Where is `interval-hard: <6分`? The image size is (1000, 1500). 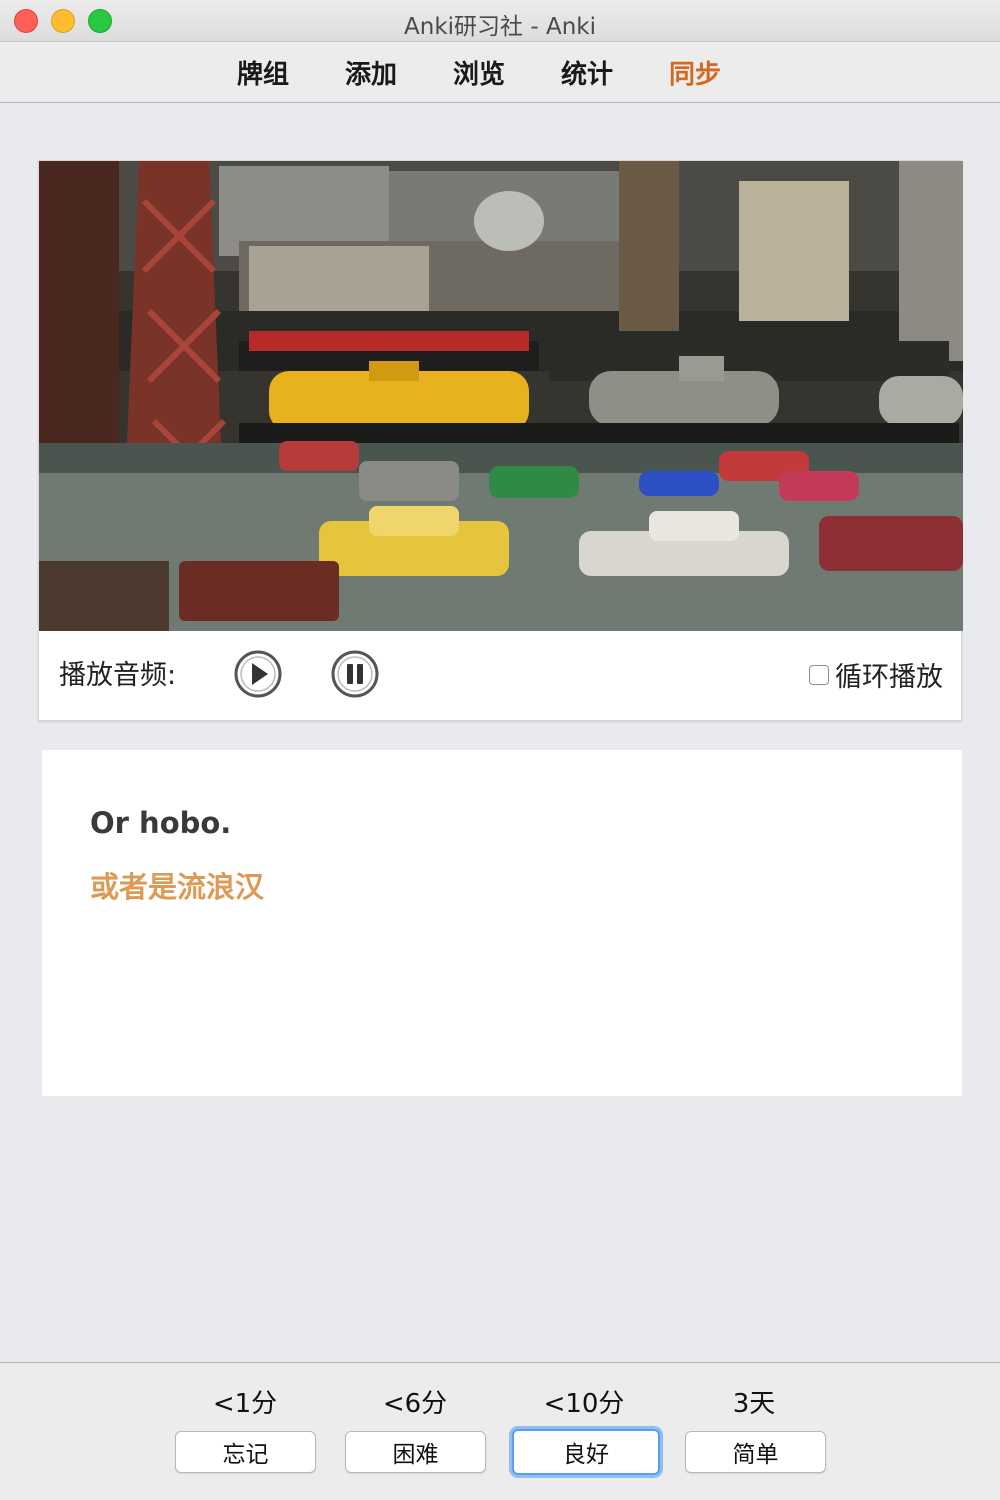 interval-hard: <6分 is located at coordinates (415, 1404).